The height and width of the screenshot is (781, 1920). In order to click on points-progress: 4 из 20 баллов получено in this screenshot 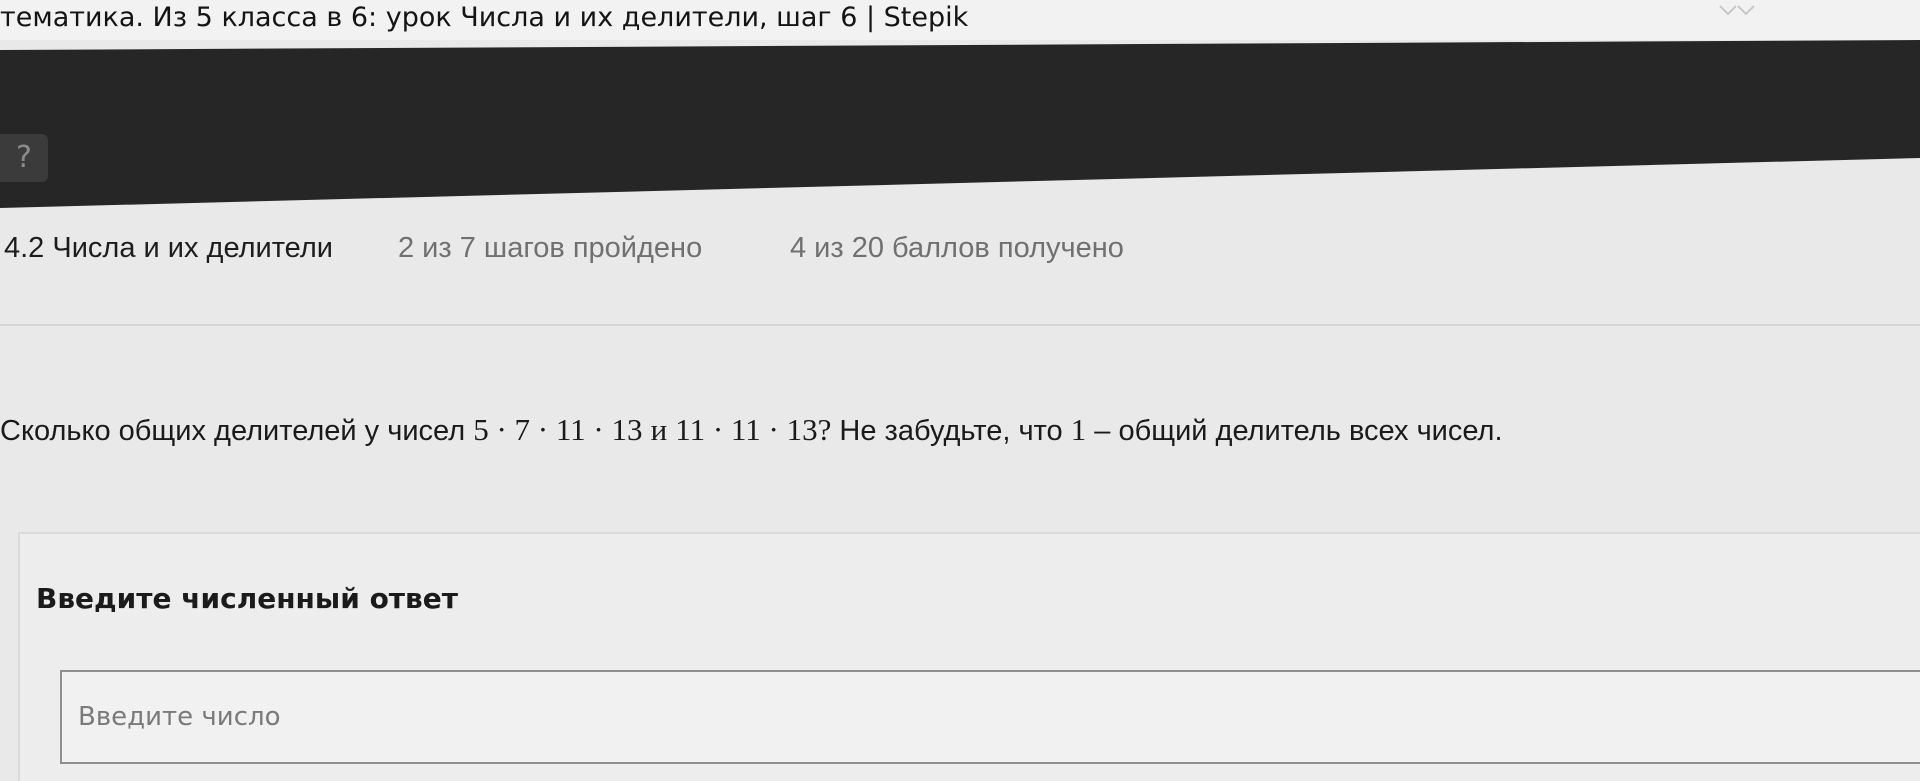, I will do `click(957, 248)`.